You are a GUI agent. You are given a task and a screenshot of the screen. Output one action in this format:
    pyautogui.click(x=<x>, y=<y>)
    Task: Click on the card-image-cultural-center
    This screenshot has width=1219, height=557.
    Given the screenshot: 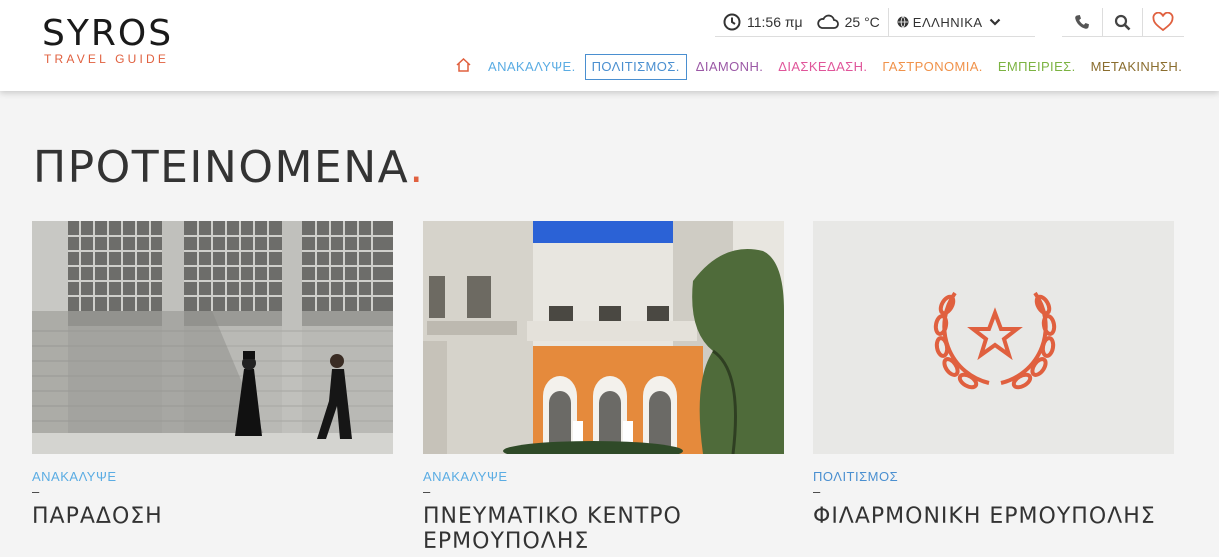 What is the action you would take?
    pyautogui.click(x=603, y=337)
    